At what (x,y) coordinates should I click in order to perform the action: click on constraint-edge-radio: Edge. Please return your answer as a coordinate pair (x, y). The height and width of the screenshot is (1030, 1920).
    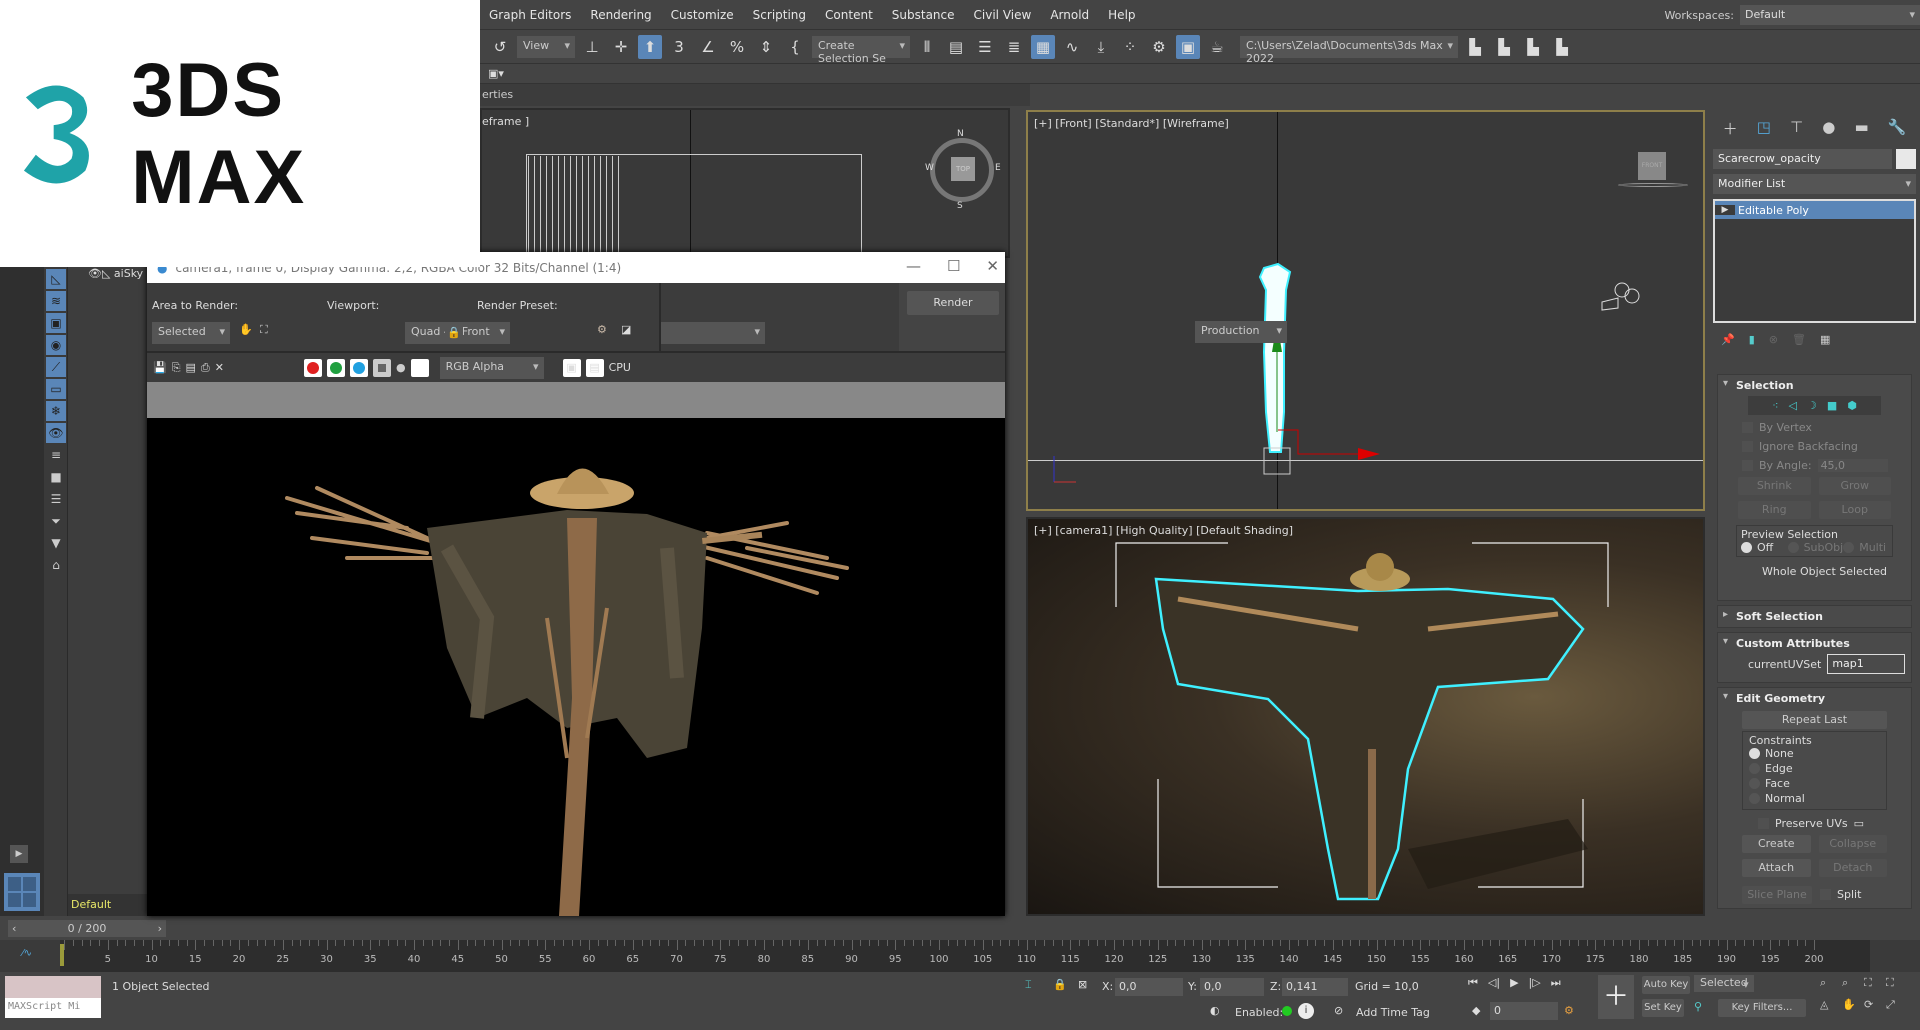
    Looking at the image, I should click on (1784, 768).